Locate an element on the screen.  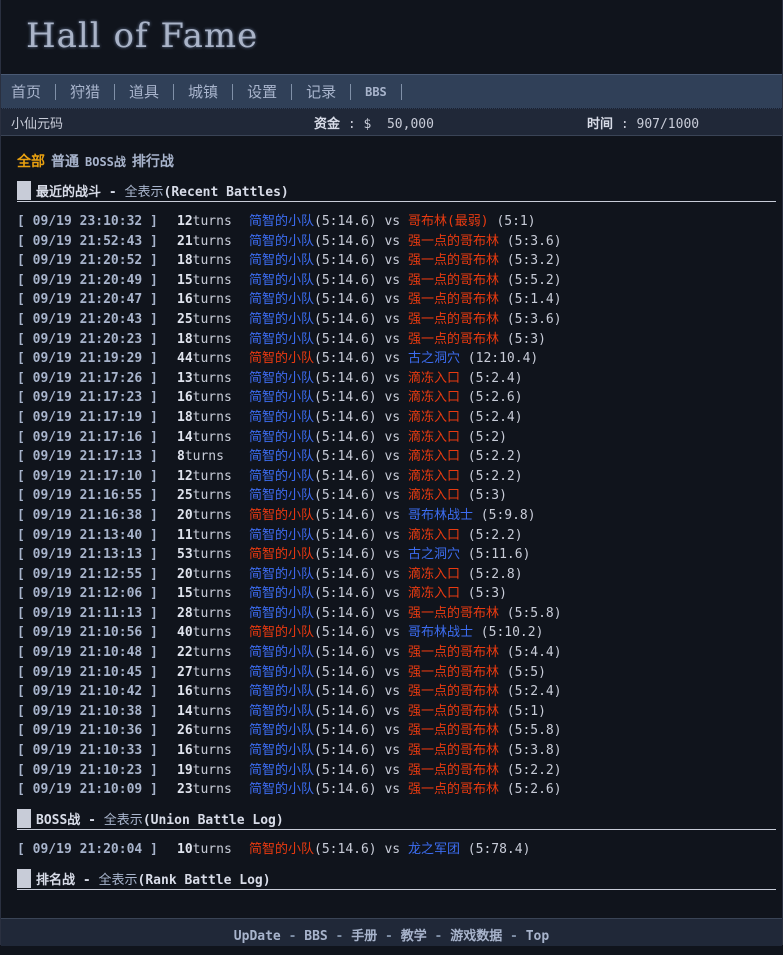
filter-boss: BOSS战 is located at coordinates (105, 162).